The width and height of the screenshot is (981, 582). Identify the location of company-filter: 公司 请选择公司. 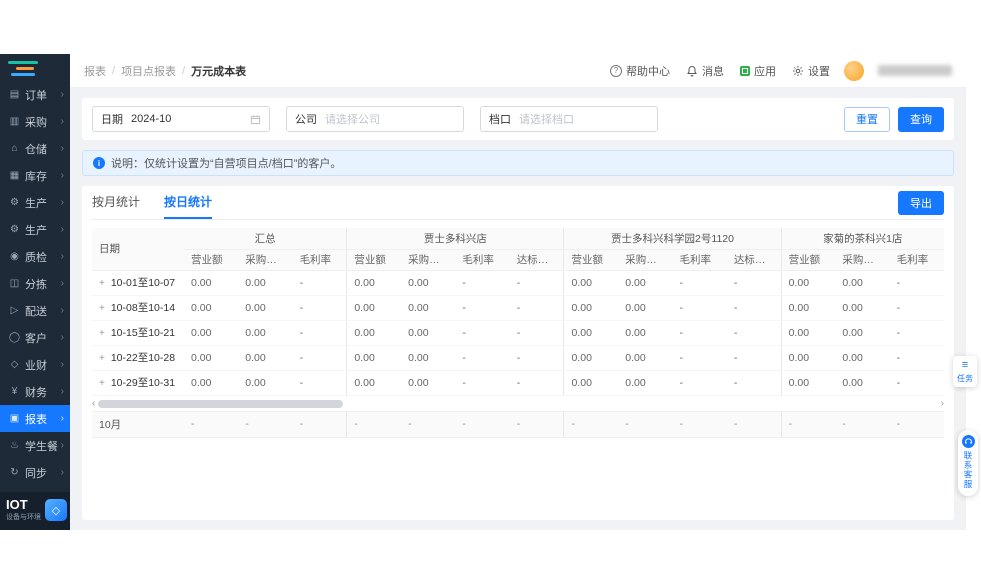
(375, 119).